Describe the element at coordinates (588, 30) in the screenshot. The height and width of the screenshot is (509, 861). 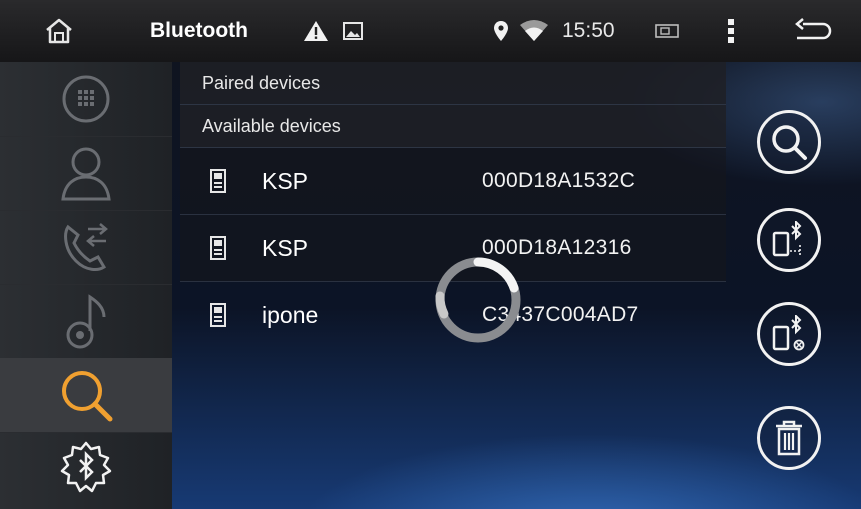
I see `clock: 15:50` at that location.